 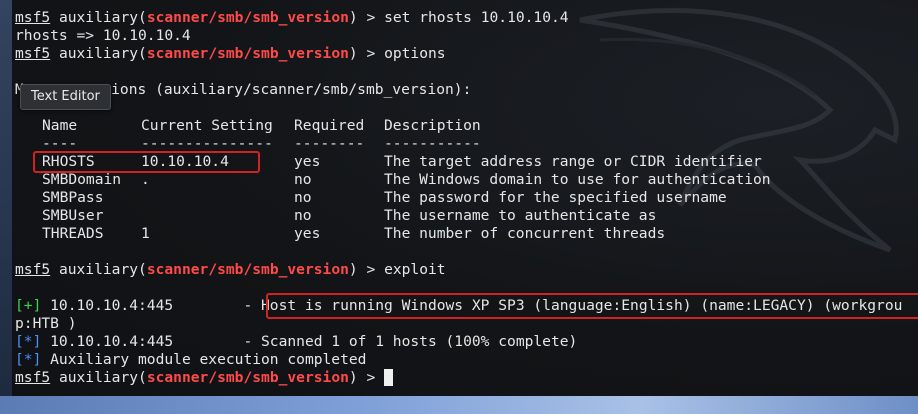 I want to click on command-options: options, so click(x=415, y=53).